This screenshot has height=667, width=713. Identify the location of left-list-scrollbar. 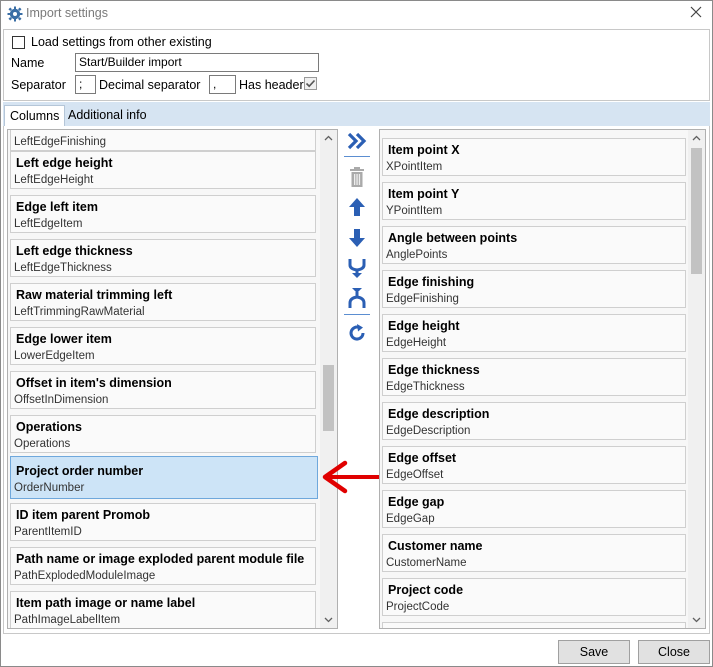
(328, 379).